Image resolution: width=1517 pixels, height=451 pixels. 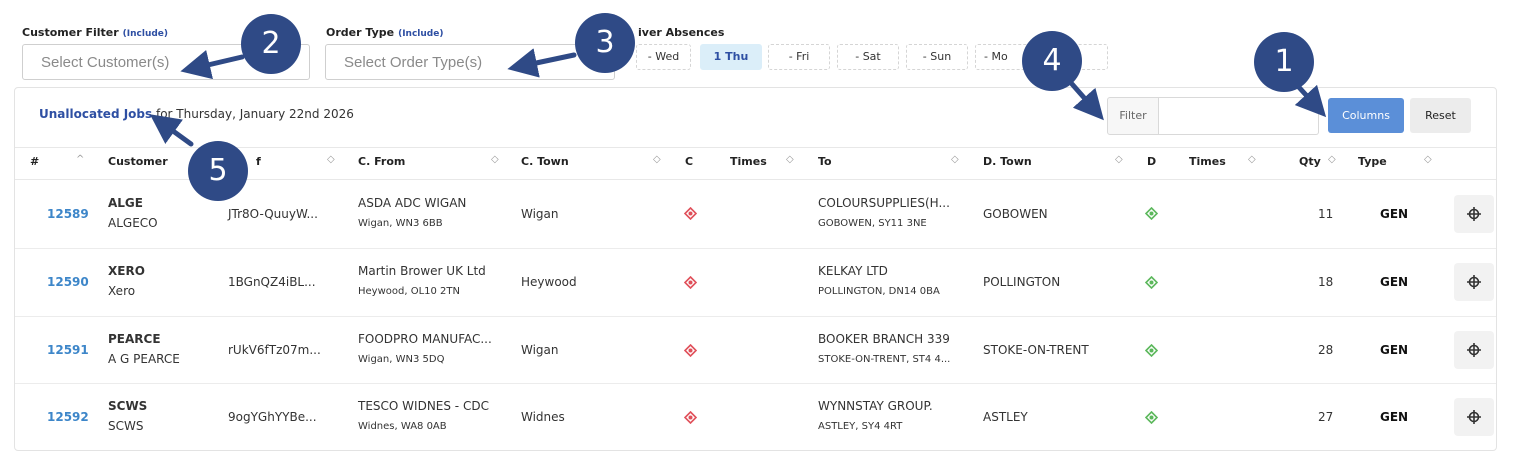 I want to click on job-id-link: 12590, so click(x=68, y=282).